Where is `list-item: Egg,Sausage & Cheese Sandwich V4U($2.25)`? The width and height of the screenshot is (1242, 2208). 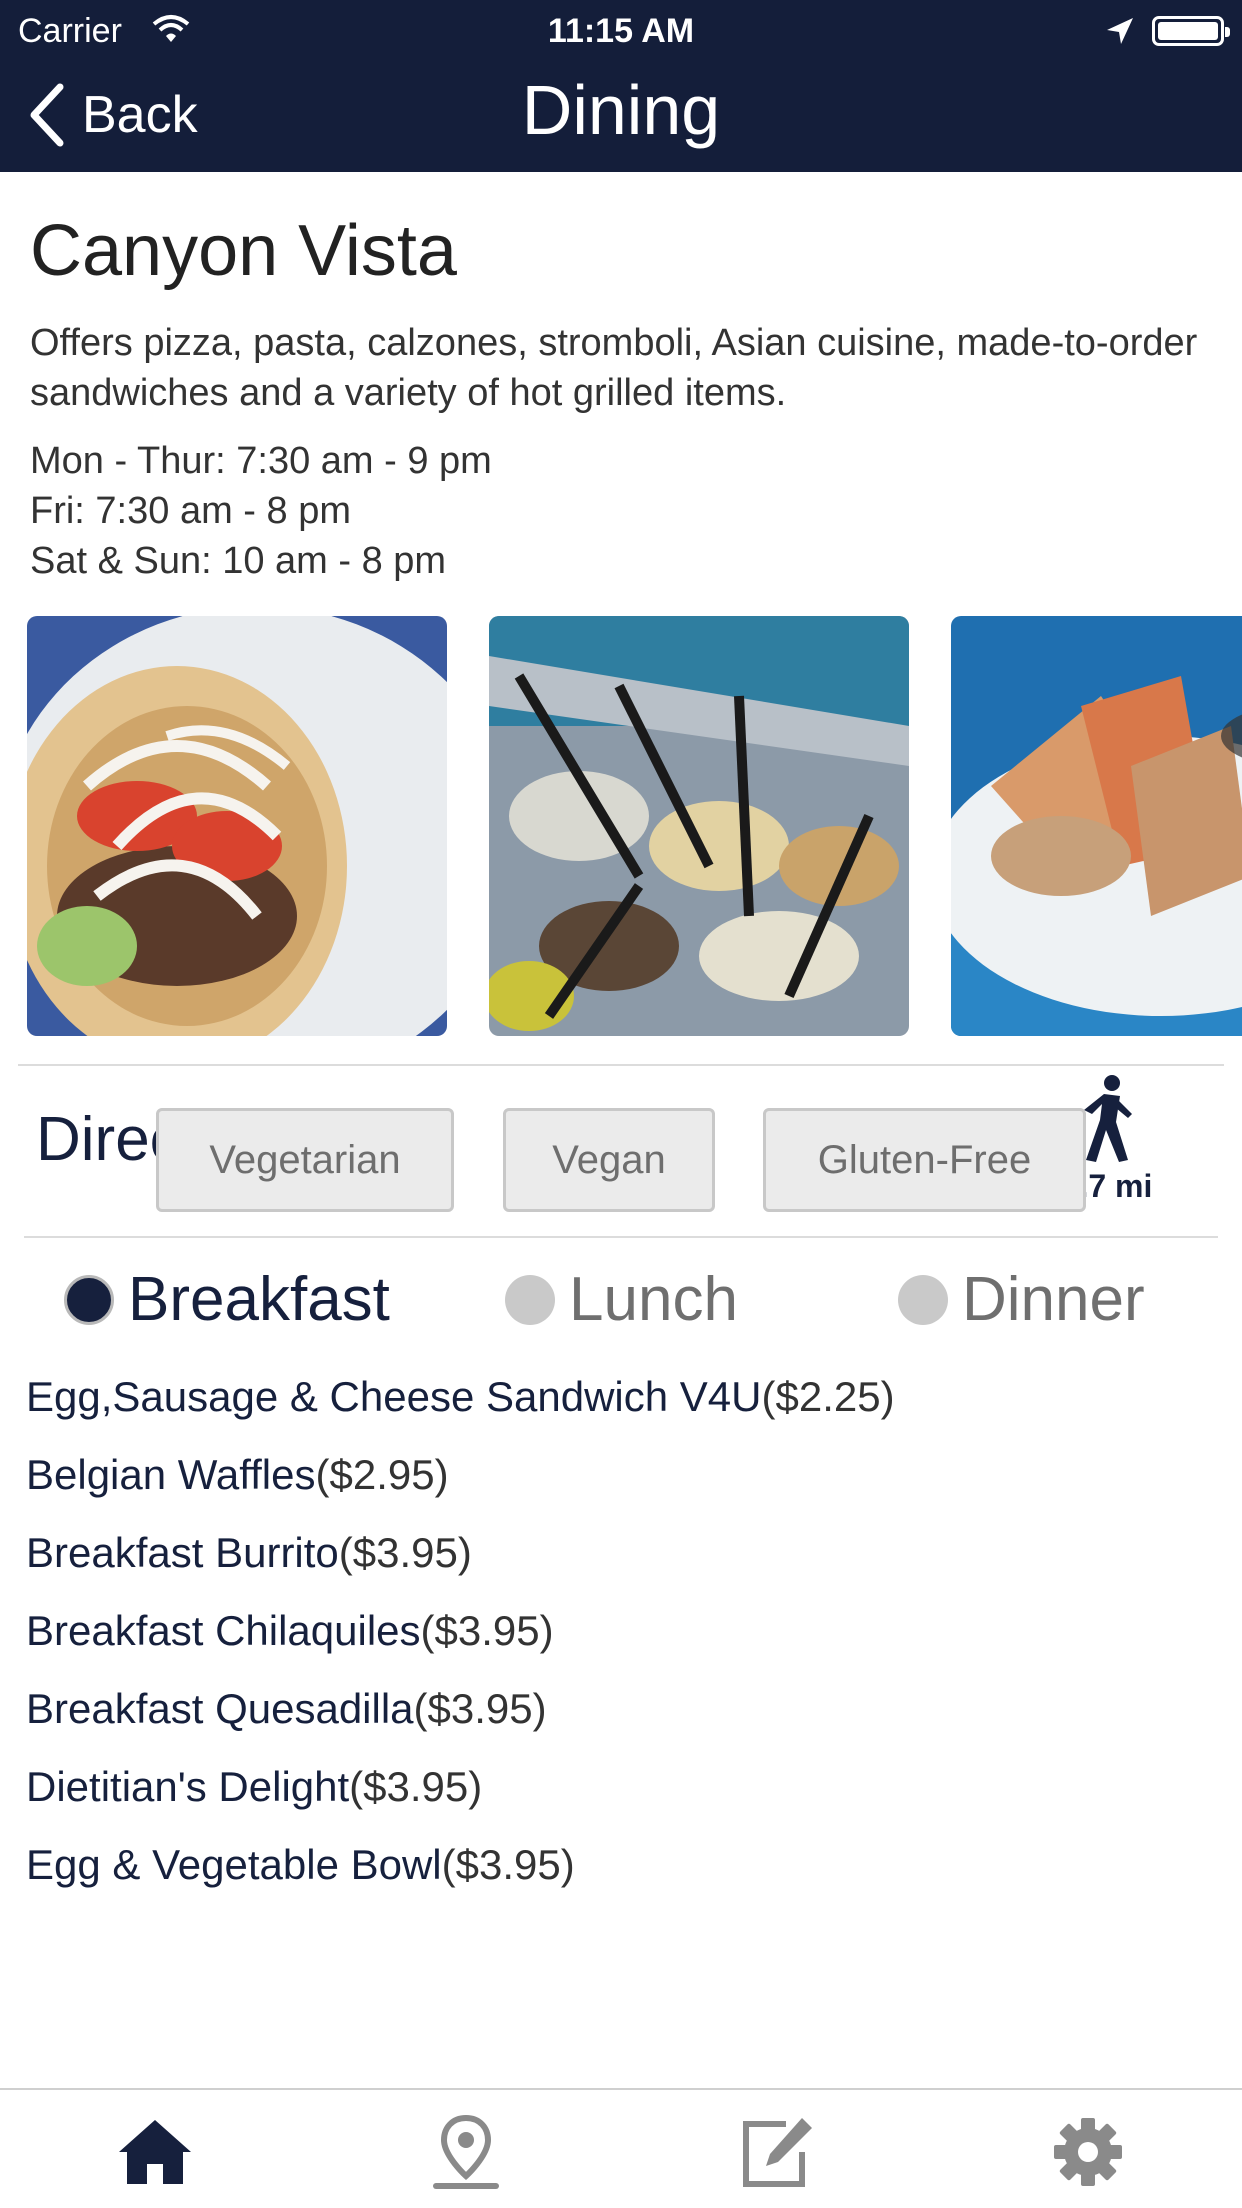 list-item: Egg,Sausage & Cheese Sandwich V4U($2.25) is located at coordinates (626, 1397).